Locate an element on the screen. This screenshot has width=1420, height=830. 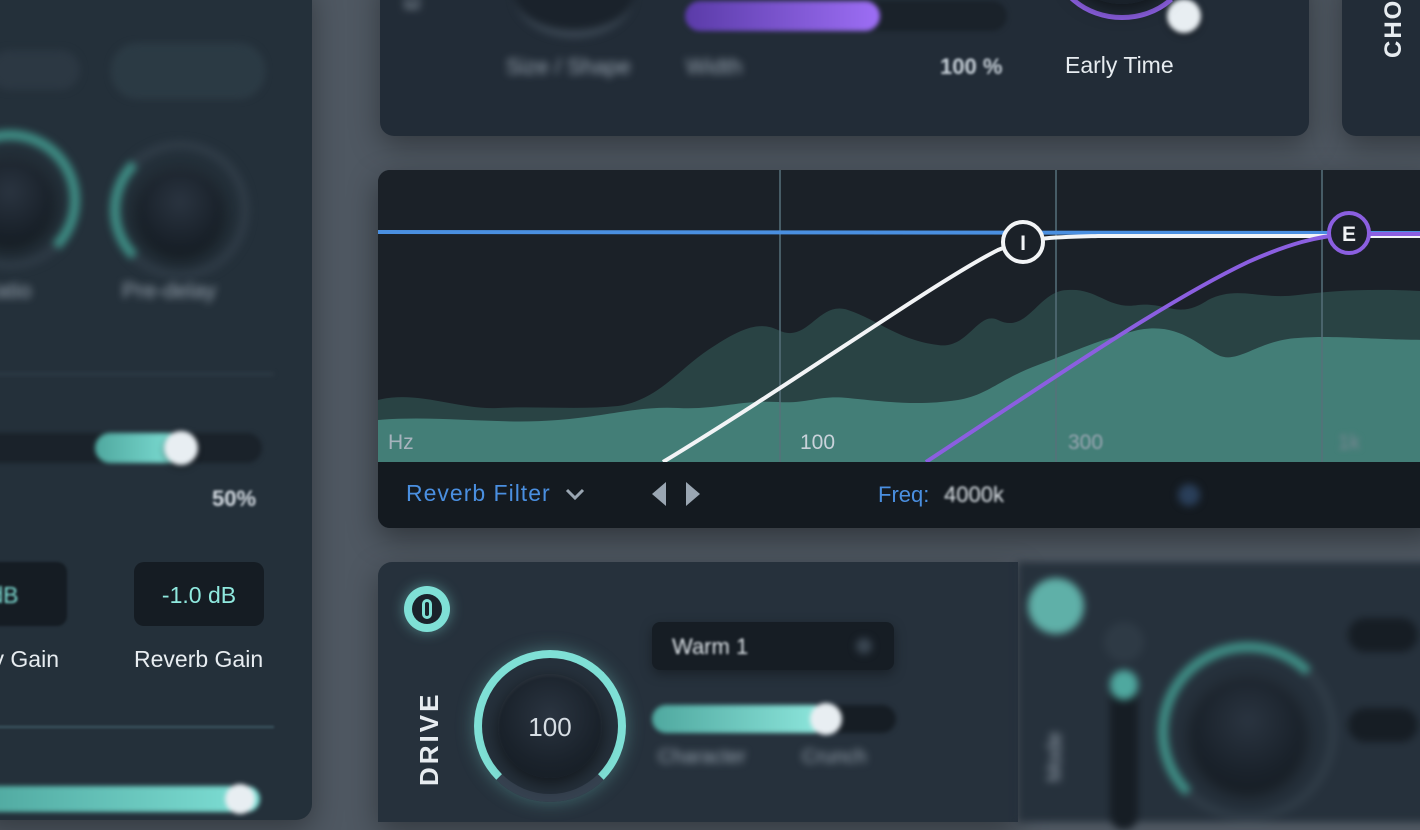
reverb-gain-value: -1.0 dB is located at coordinates (199, 595).